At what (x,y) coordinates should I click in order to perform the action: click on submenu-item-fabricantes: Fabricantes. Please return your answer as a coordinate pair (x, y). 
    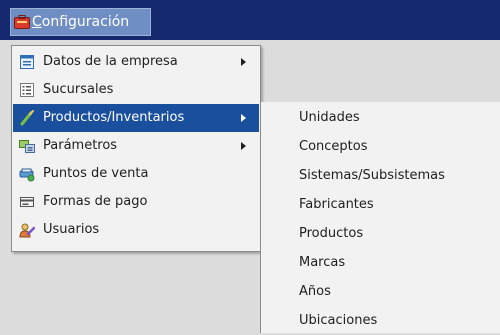
    Looking at the image, I should click on (336, 205).